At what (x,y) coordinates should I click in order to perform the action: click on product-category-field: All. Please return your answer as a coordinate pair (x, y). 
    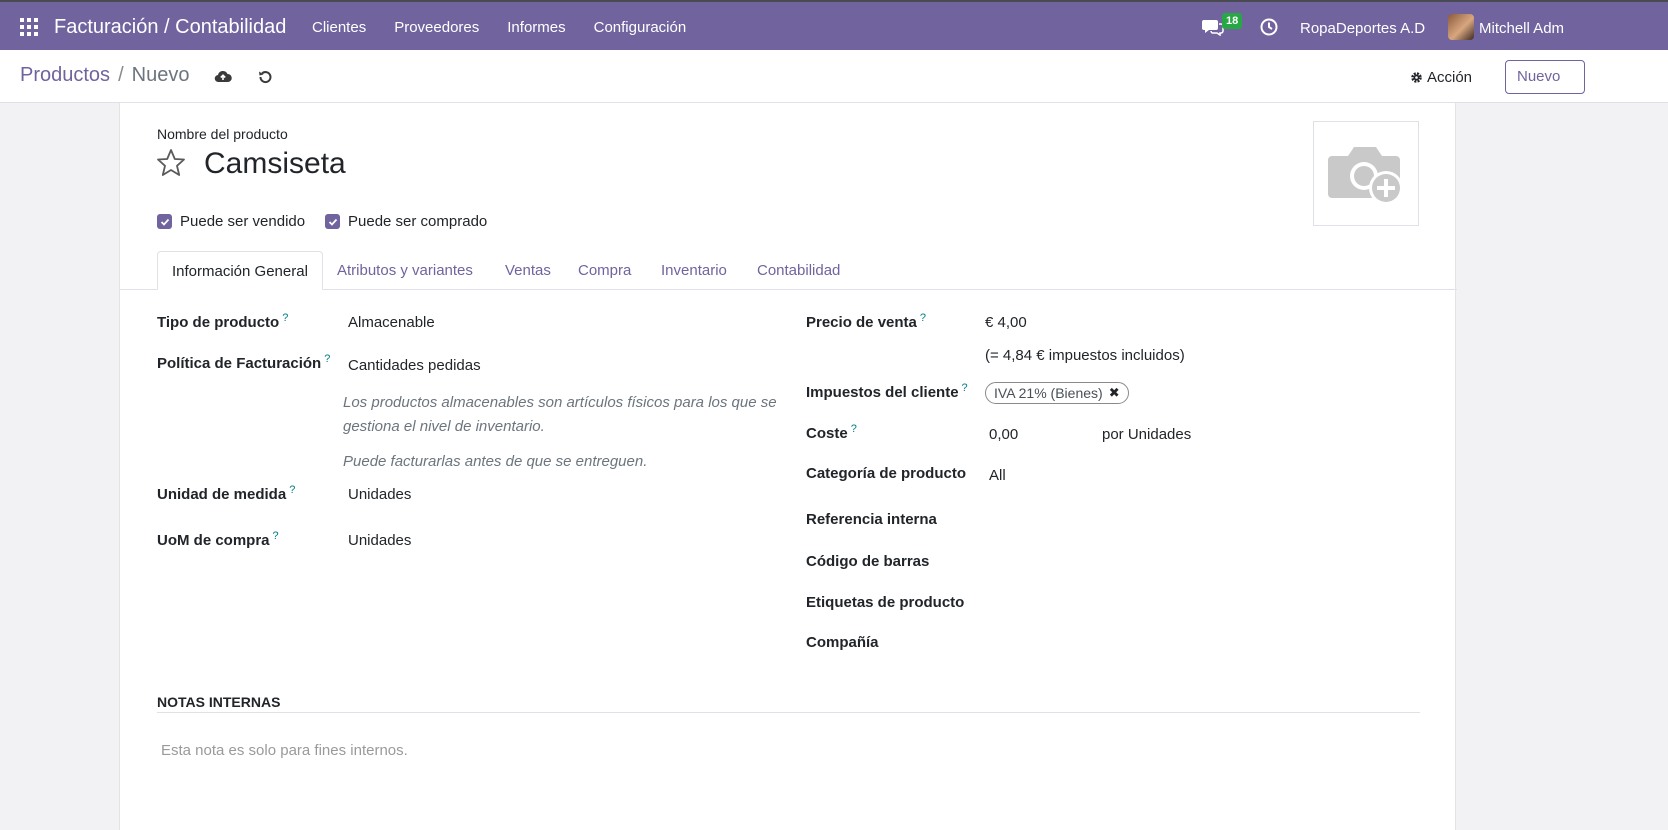
    Looking at the image, I should click on (997, 475).